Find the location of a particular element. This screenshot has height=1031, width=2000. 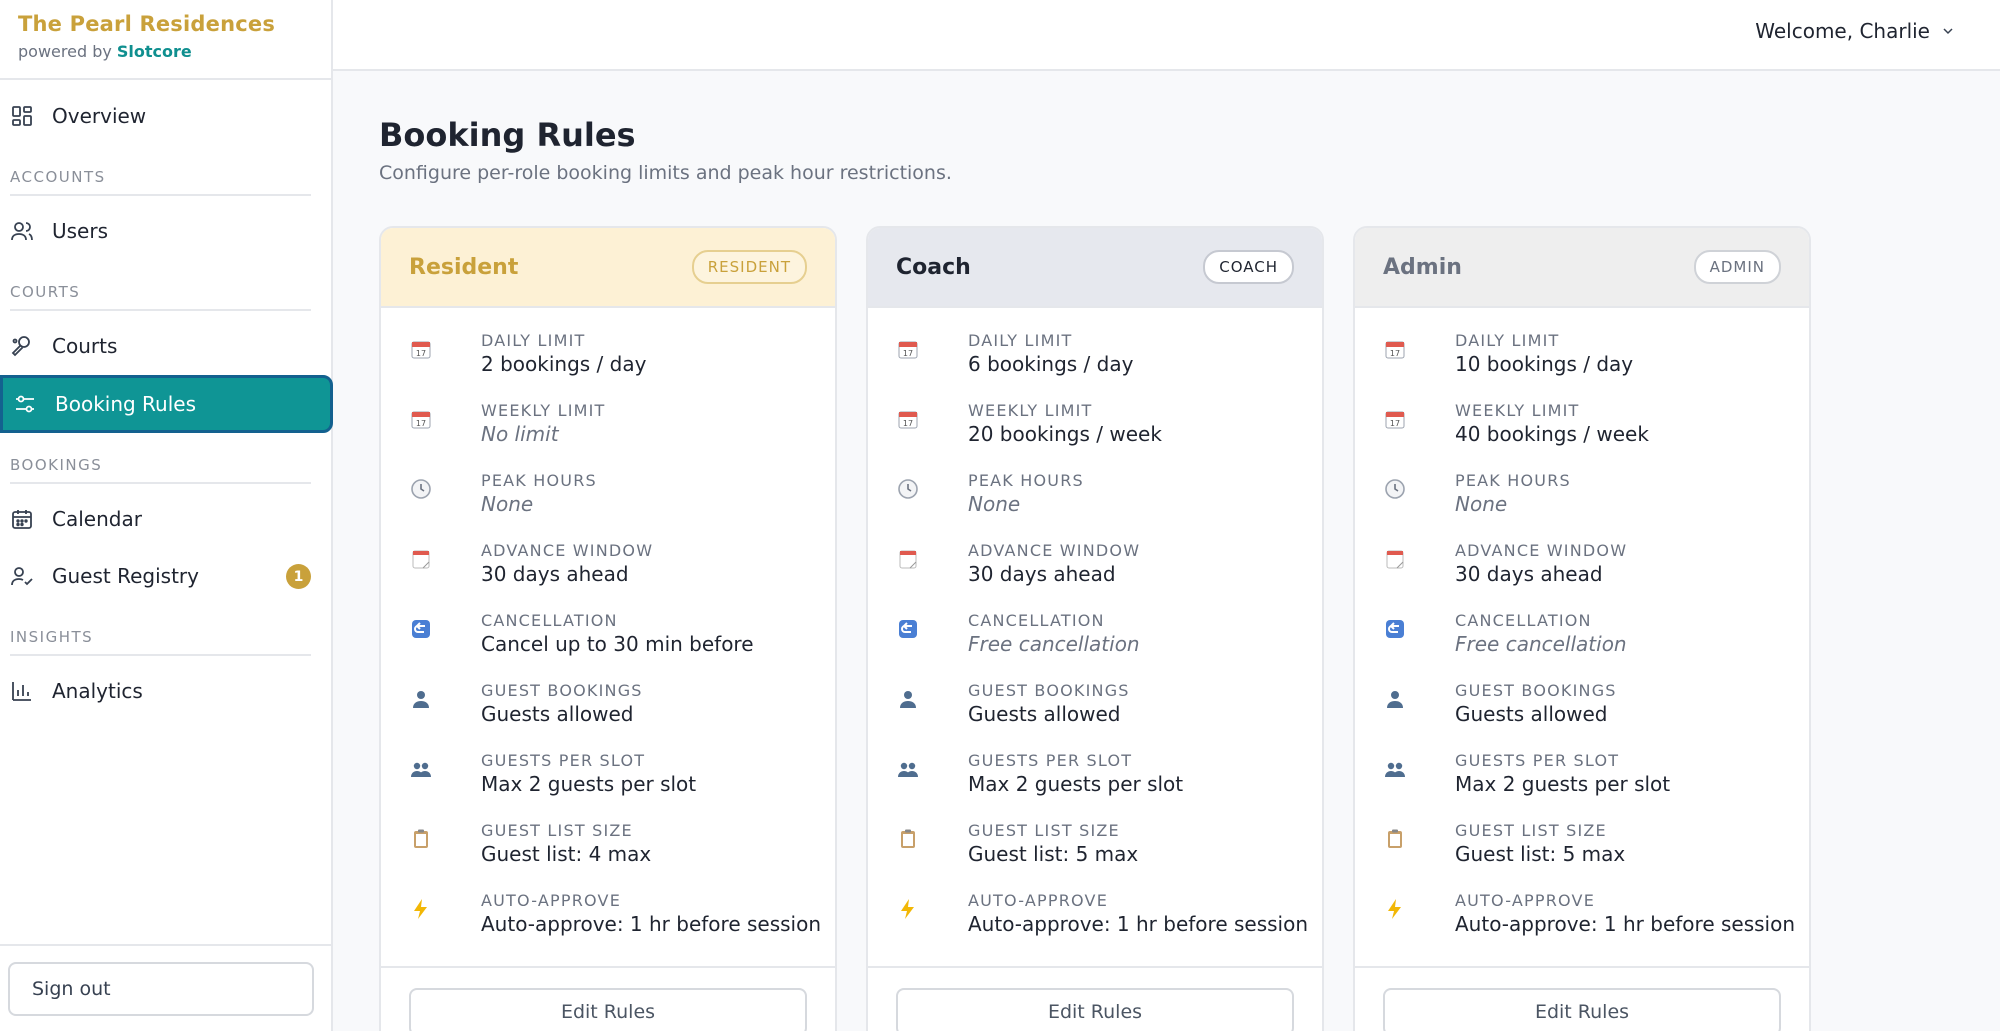

rule-label: PEAK HOURS is located at coordinates (1026, 480).